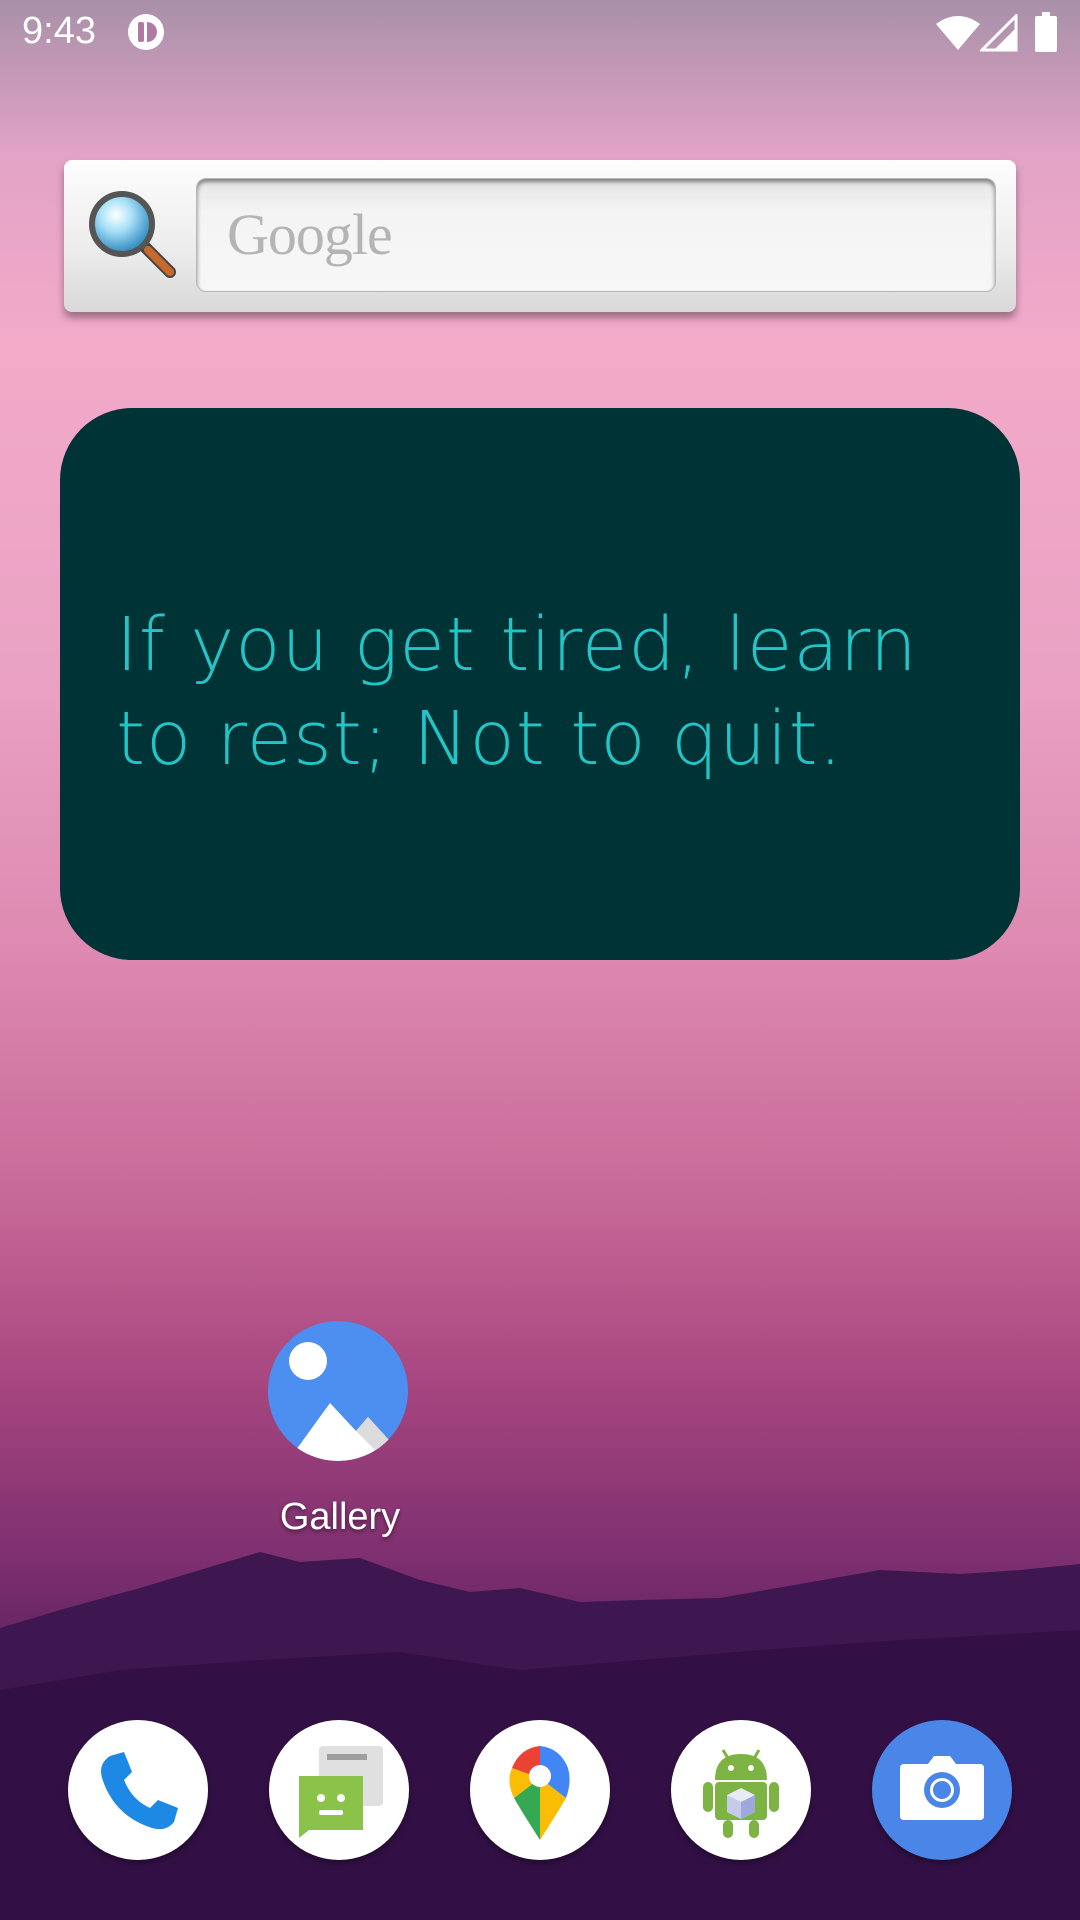 This screenshot has height=1920, width=1080. What do you see at coordinates (146, 32) in the screenshot?
I see `notification-icon` at bounding box center [146, 32].